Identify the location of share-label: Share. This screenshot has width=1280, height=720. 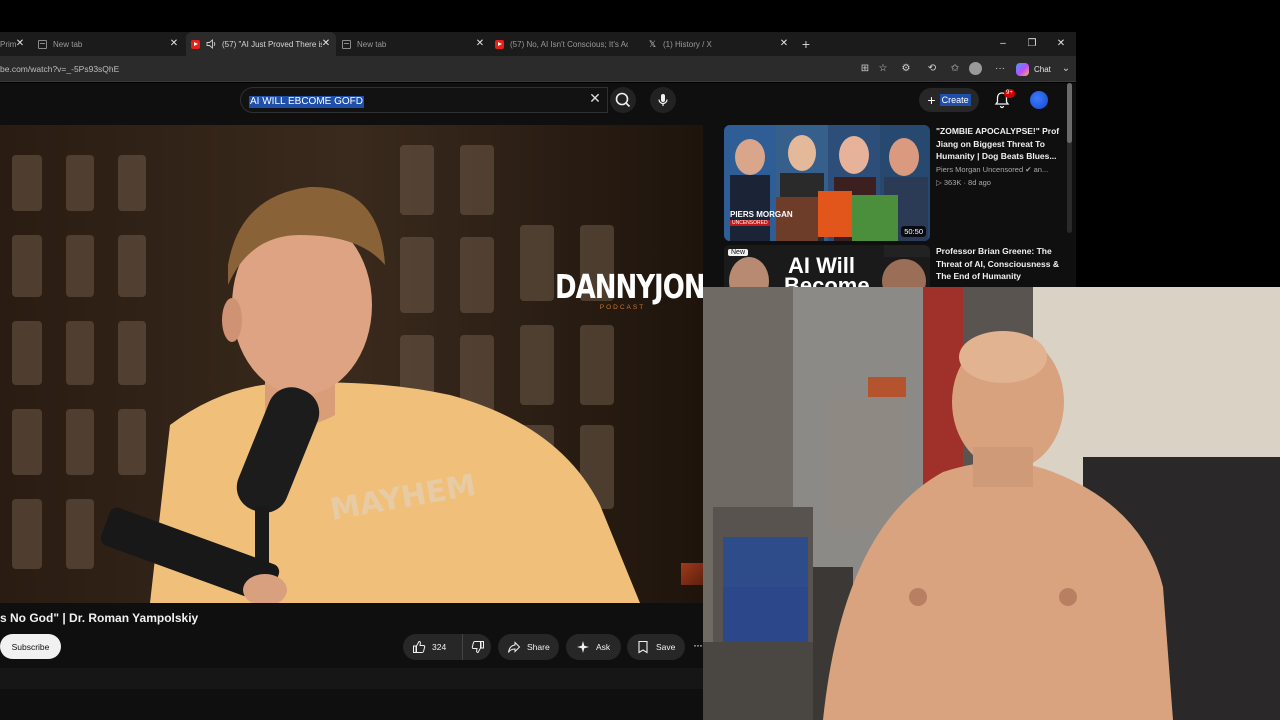
(538, 647).